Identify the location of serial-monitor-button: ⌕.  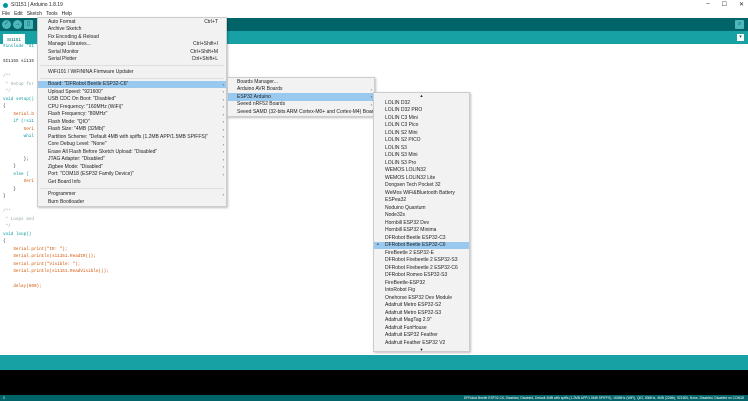
(739, 24).